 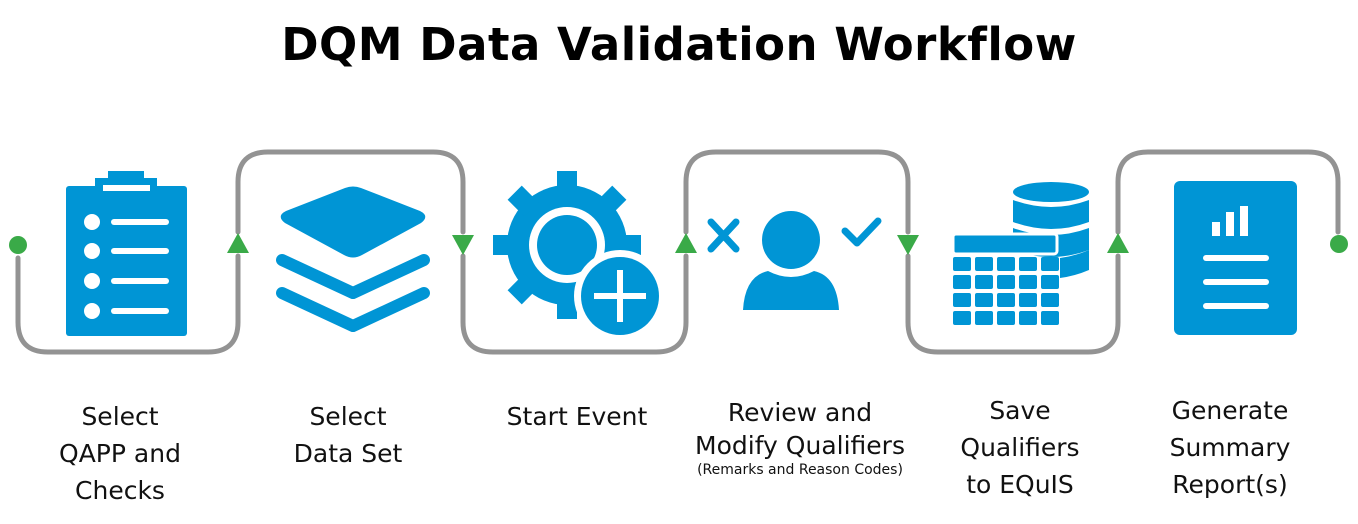 I want to click on user-review-icon, so click(x=794, y=260).